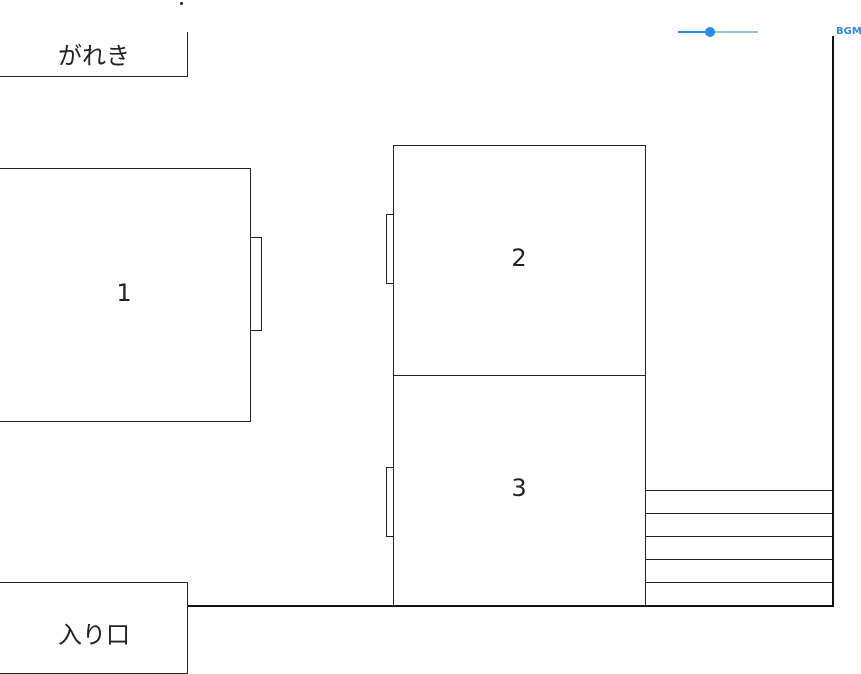  I want to click on room-3-label: 3, so click(519, 488).